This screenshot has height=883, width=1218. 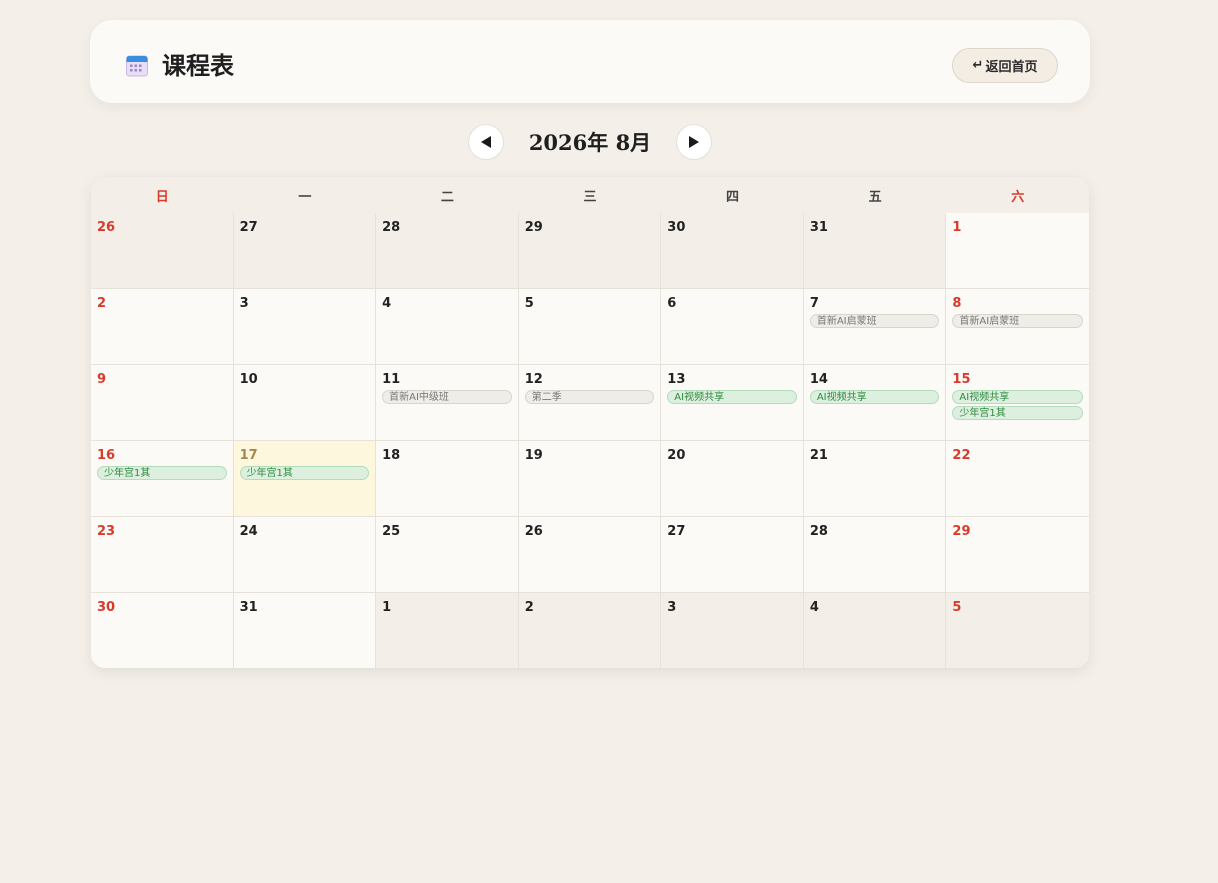 I want to click on triangle-right-icon, so click(x=694, y=142).